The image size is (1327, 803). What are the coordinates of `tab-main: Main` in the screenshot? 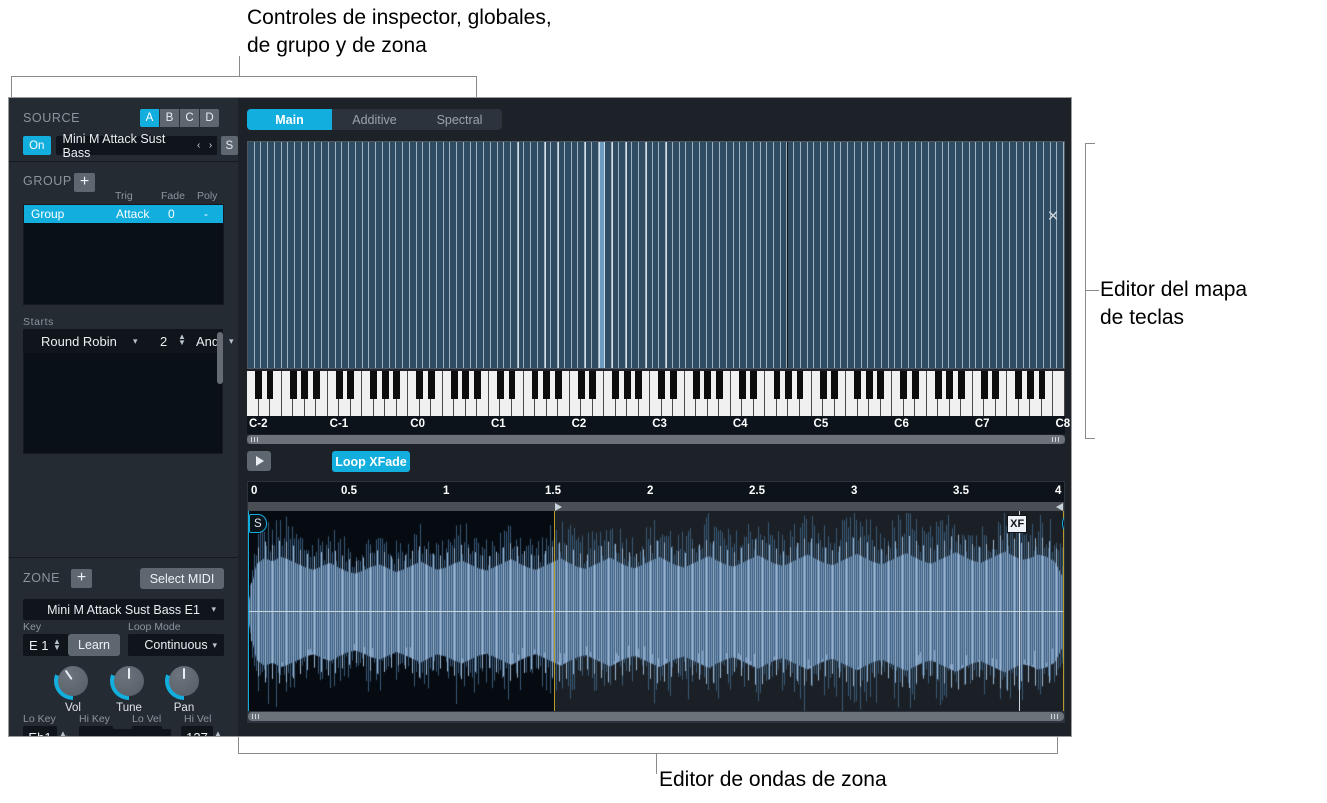 It's located at (289, 119).